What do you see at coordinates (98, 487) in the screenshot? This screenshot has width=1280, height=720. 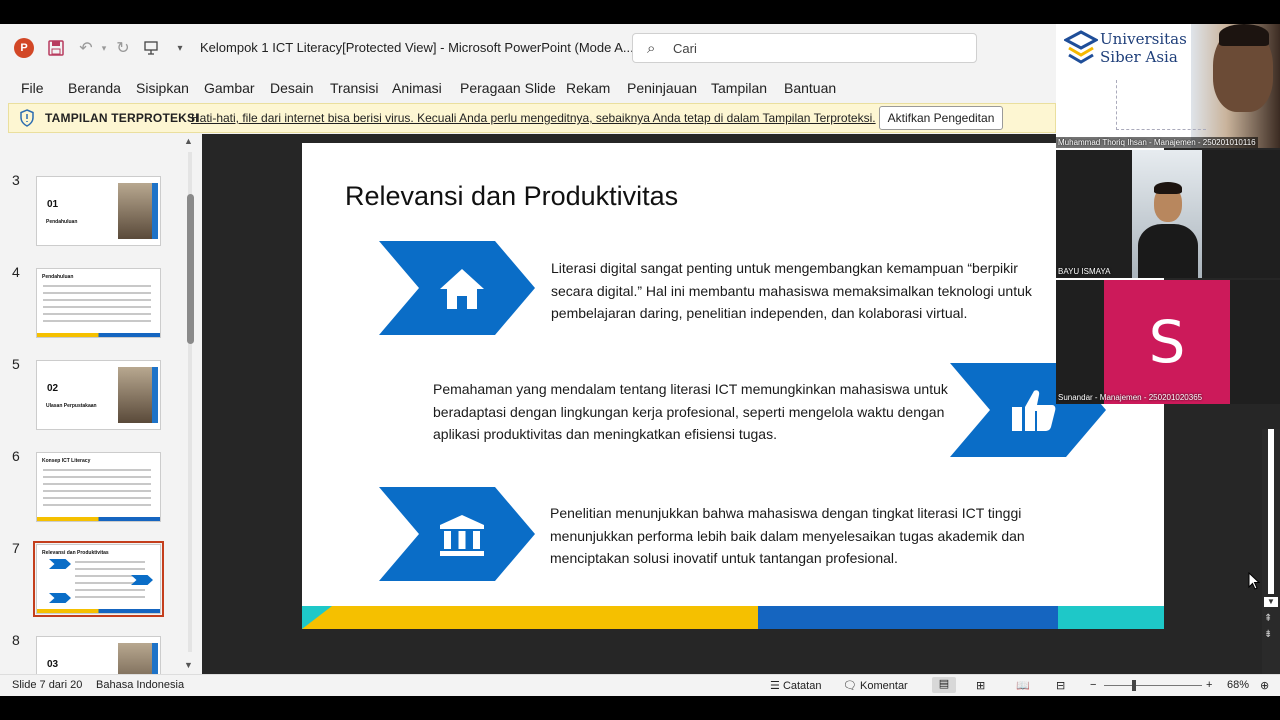 I see `slide-thumbnail: Konsep ICT Literacy` at bounding box center [98, 487].